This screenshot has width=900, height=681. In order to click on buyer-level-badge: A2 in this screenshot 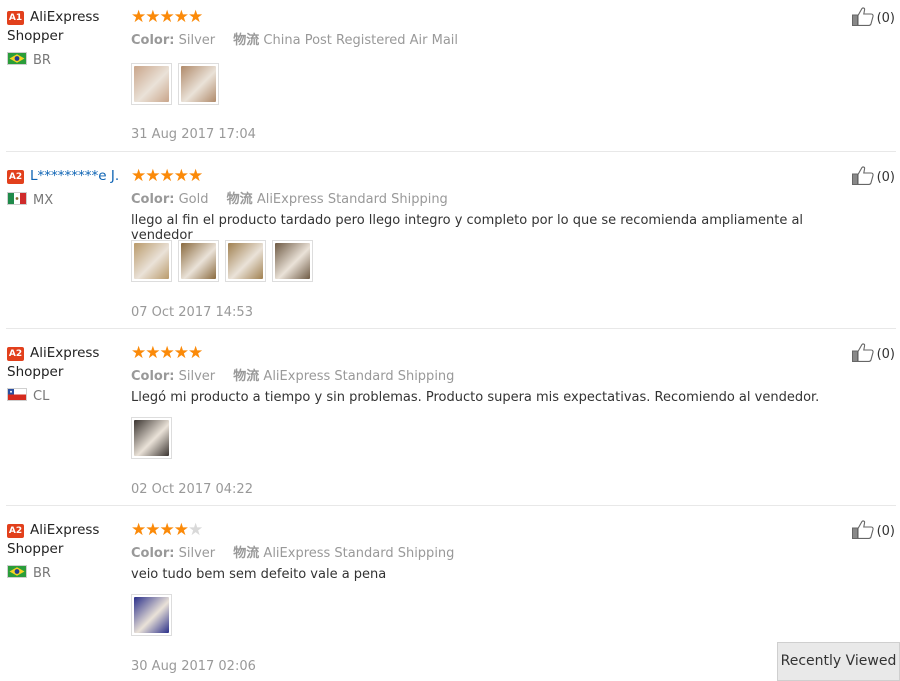, I will do `click(15, 531)`.